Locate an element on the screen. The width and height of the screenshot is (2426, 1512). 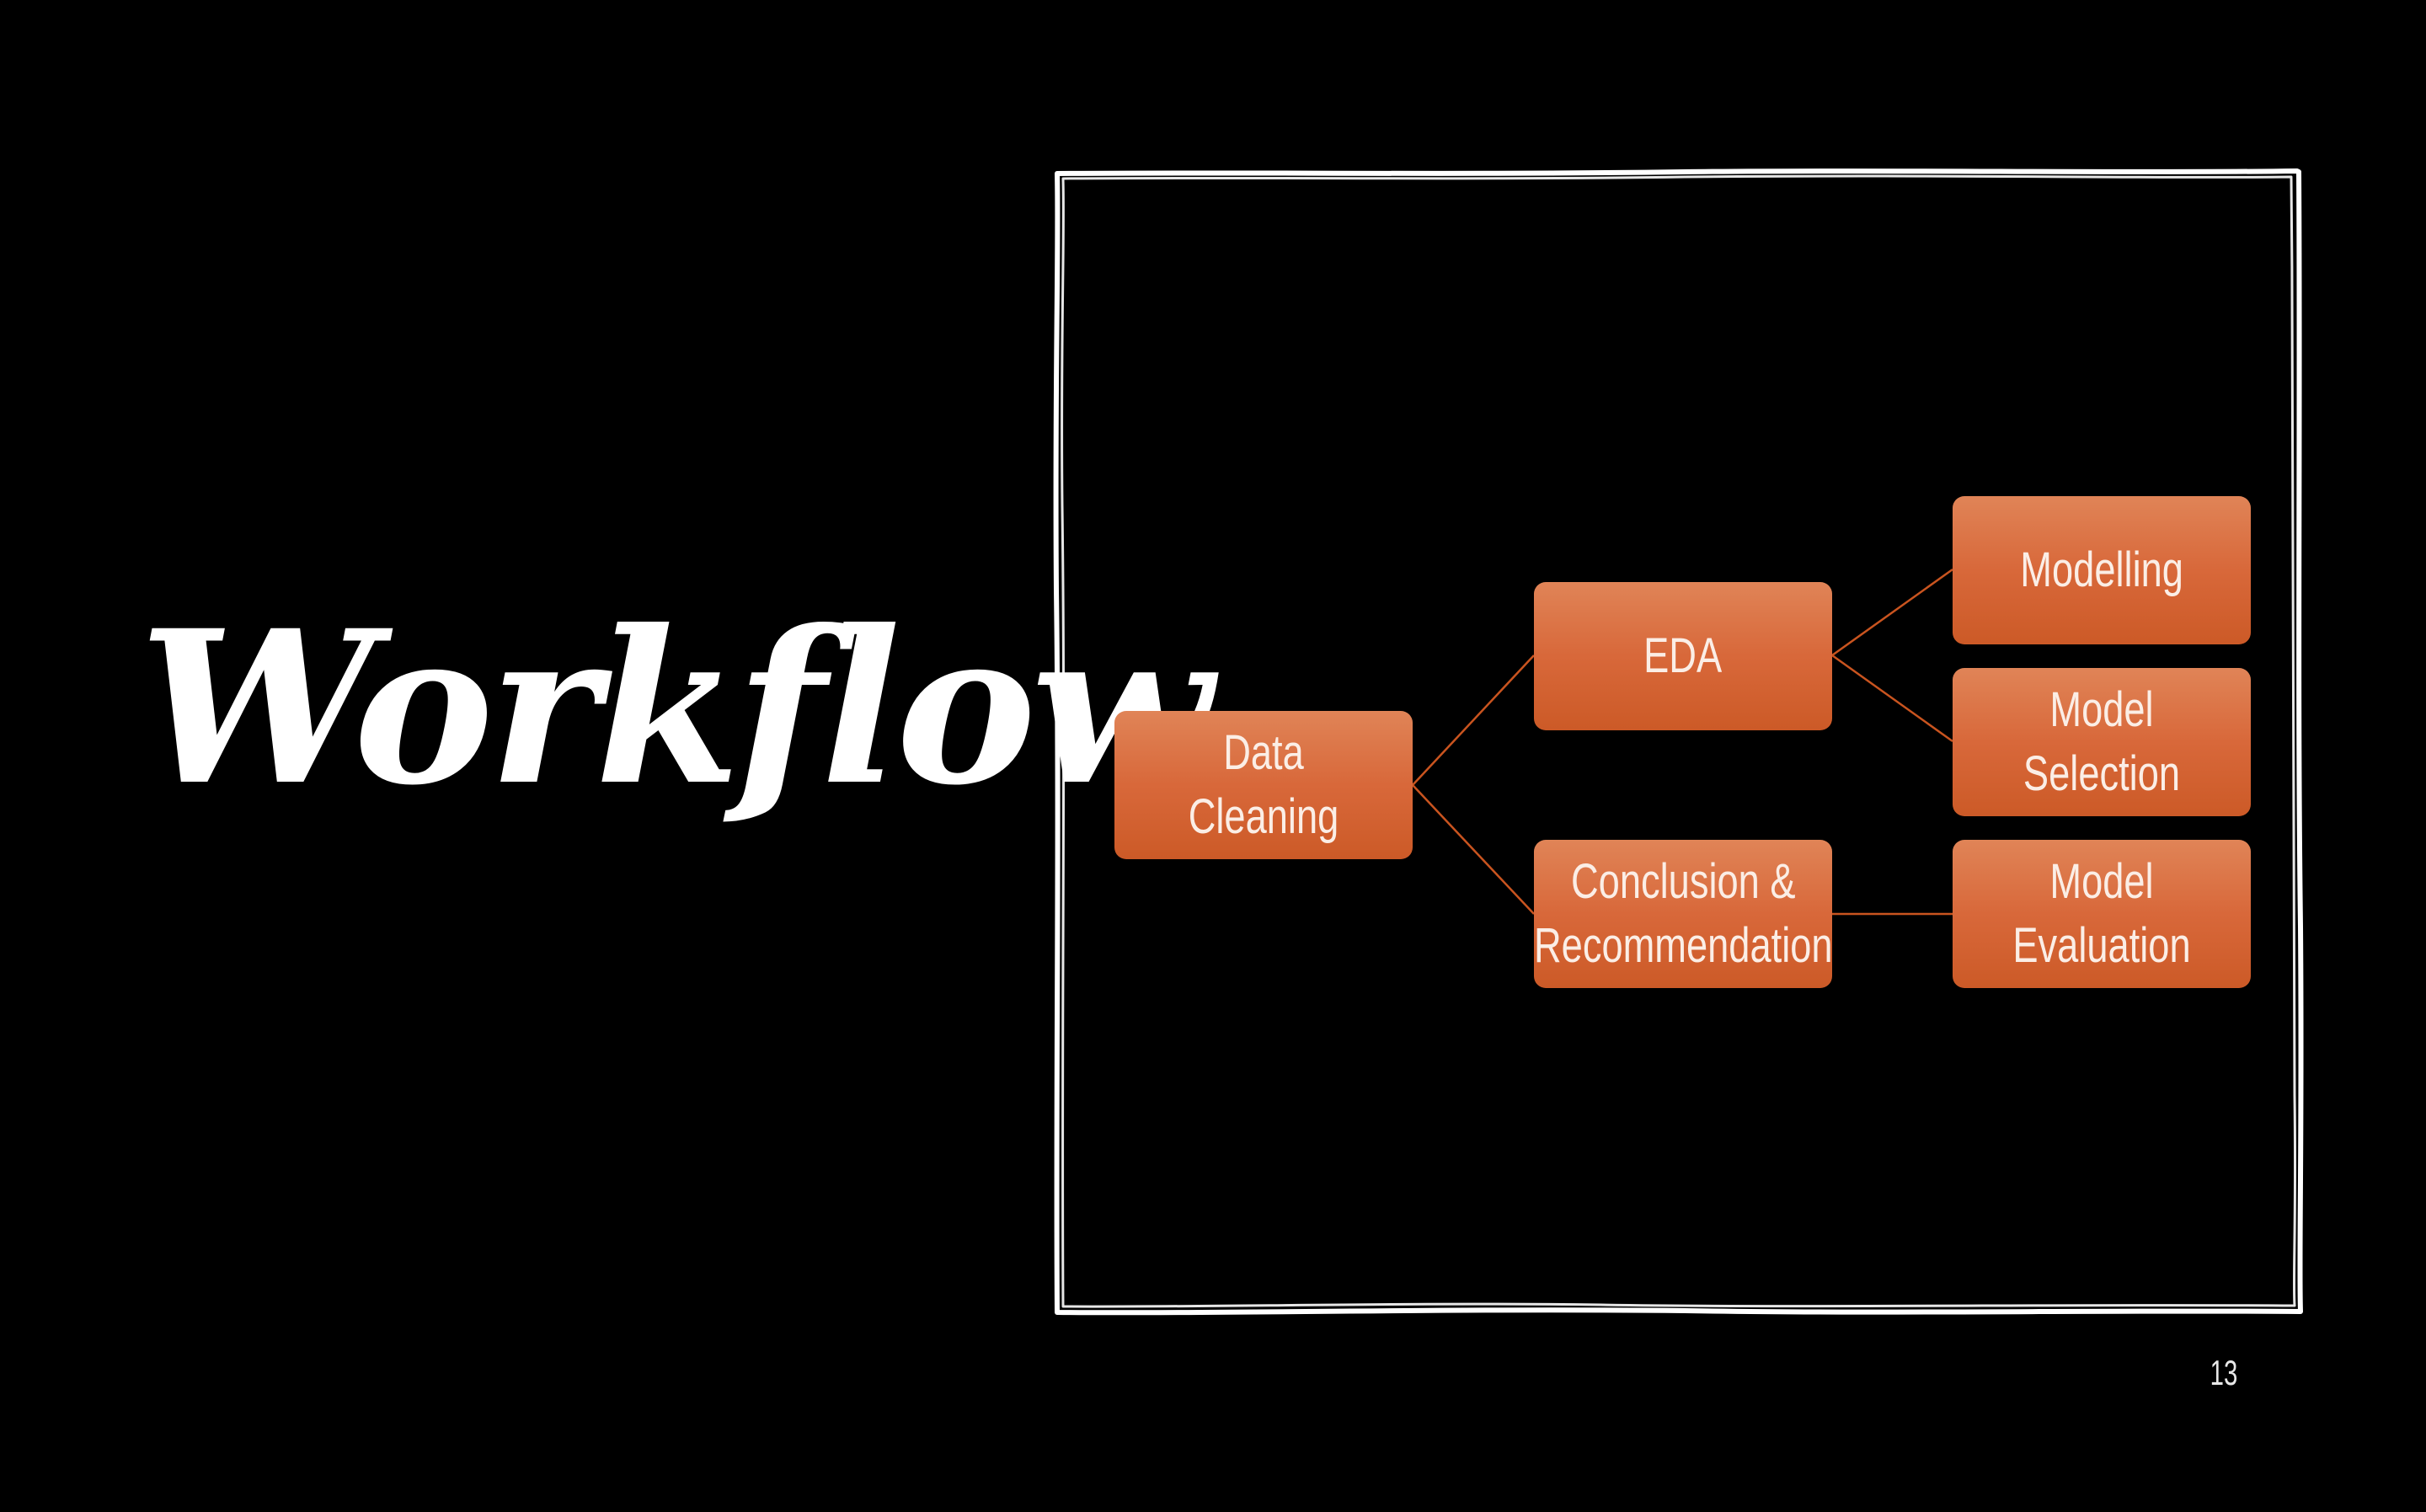
node-model-selection: Model Selection is located at coordinates (2102, 742).